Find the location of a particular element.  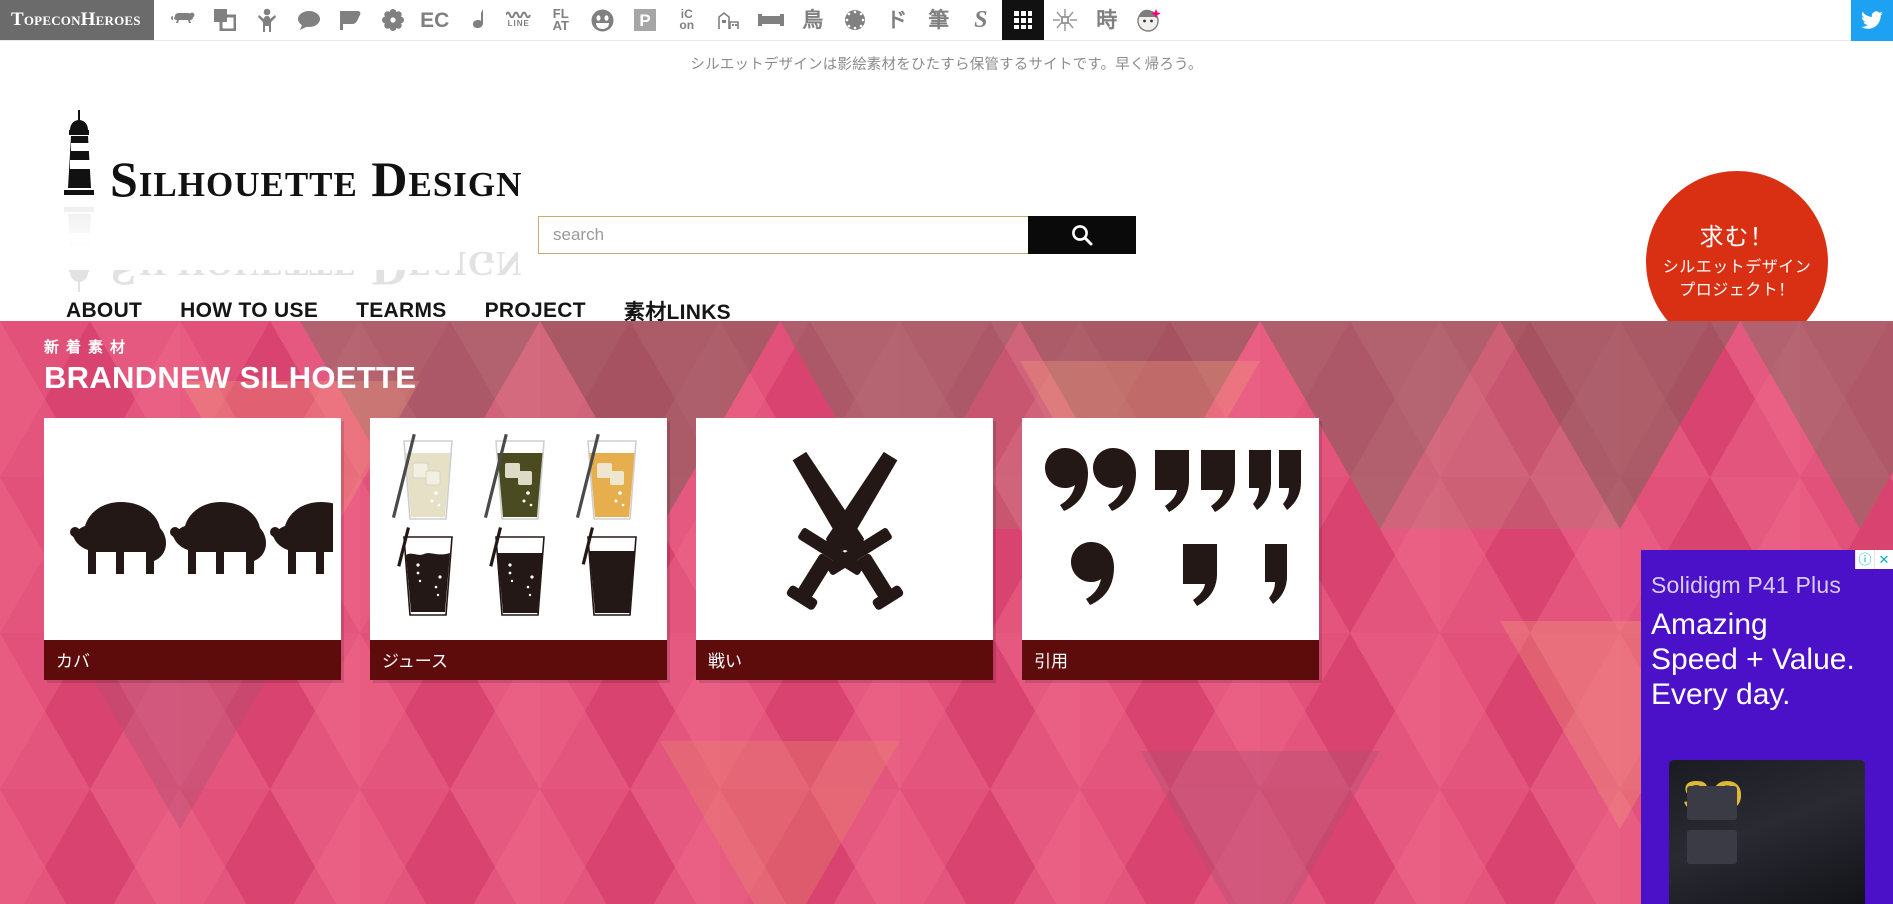

logo-text: Silhouette Design is located at coordinates (316, 179).